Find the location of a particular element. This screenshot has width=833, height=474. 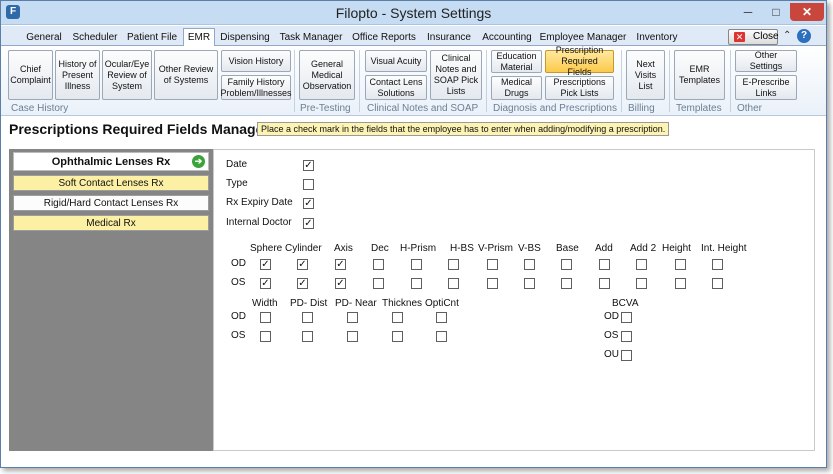

checkbox-od-height is located at coordinates (680, 264).